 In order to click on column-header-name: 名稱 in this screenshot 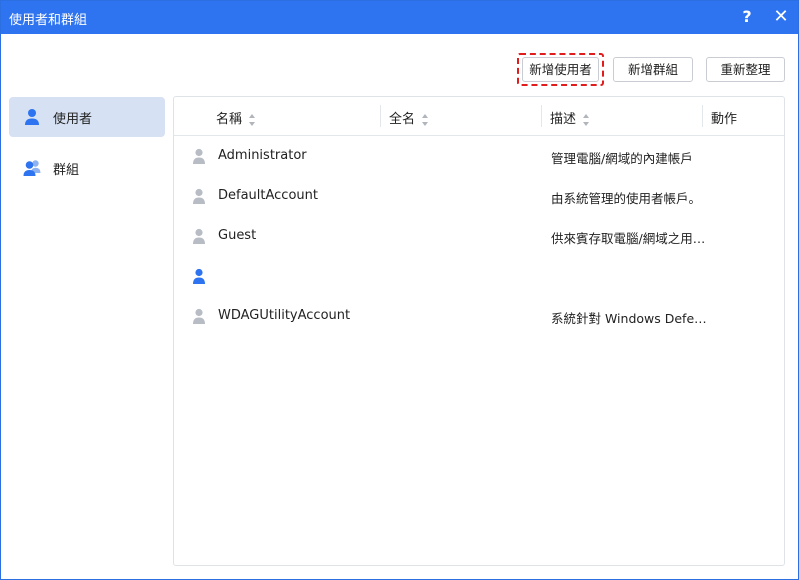, I will do `click(236, 117)`.